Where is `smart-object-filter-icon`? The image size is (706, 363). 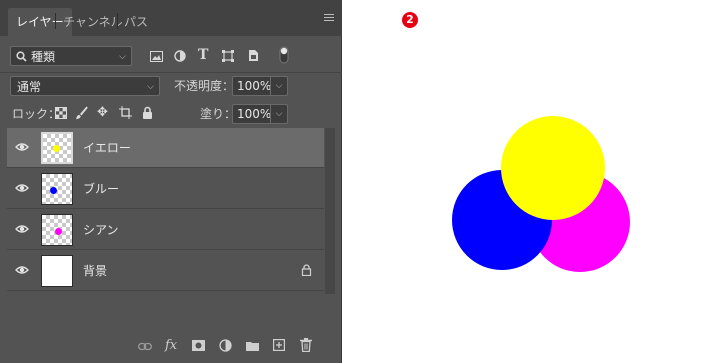 smart-object-filter-icon is located at coordinates (253, 55).